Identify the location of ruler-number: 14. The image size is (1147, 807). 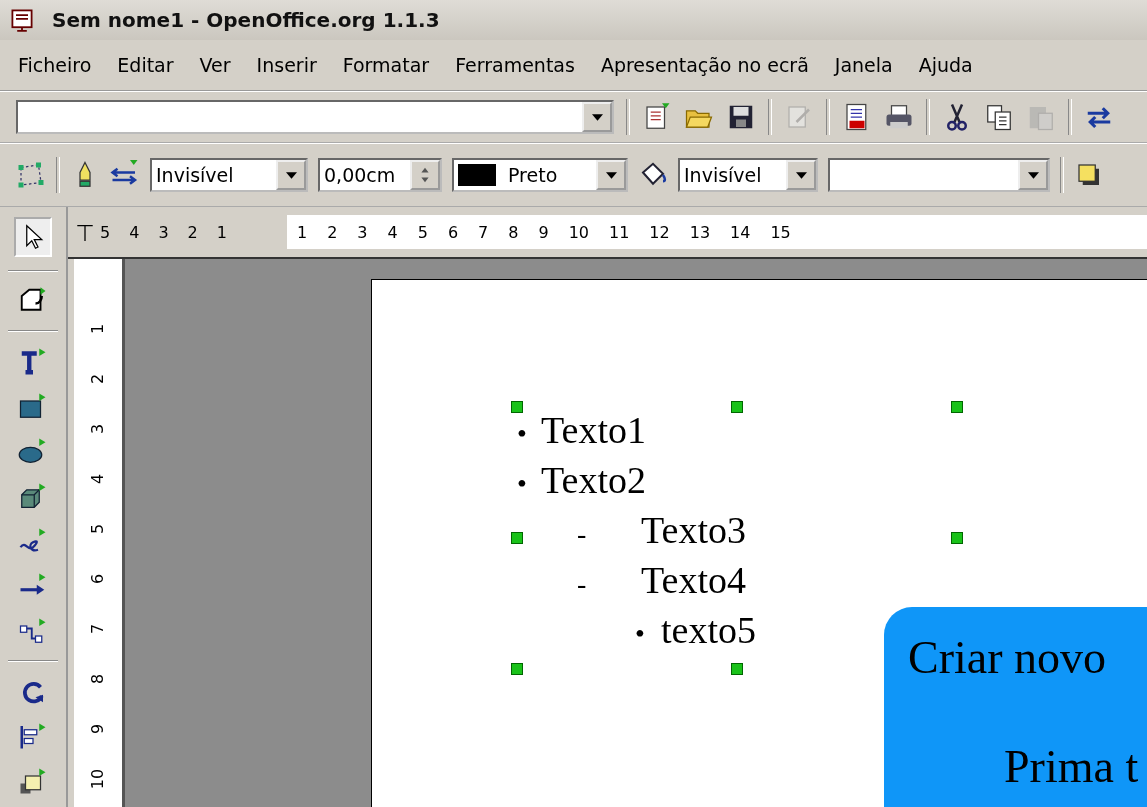
(740, 232).